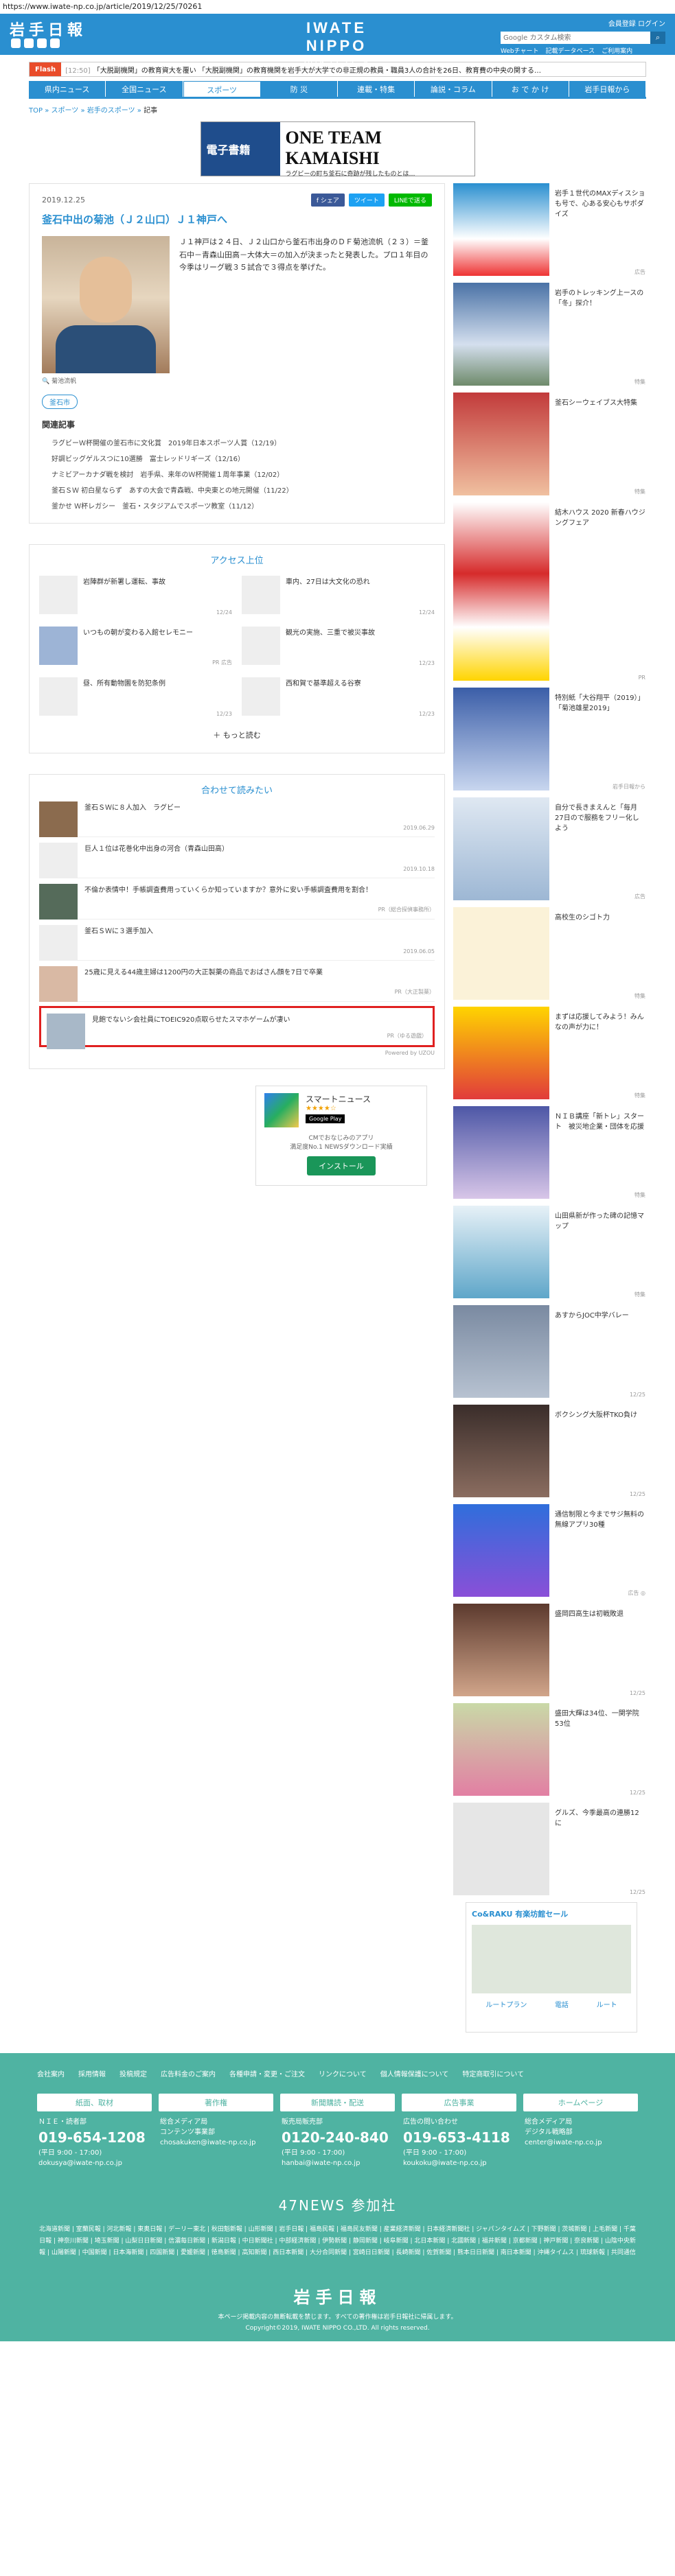 This screenshot has height=2576, width=675. I want to click on facebook-icon, so click(29, 43).